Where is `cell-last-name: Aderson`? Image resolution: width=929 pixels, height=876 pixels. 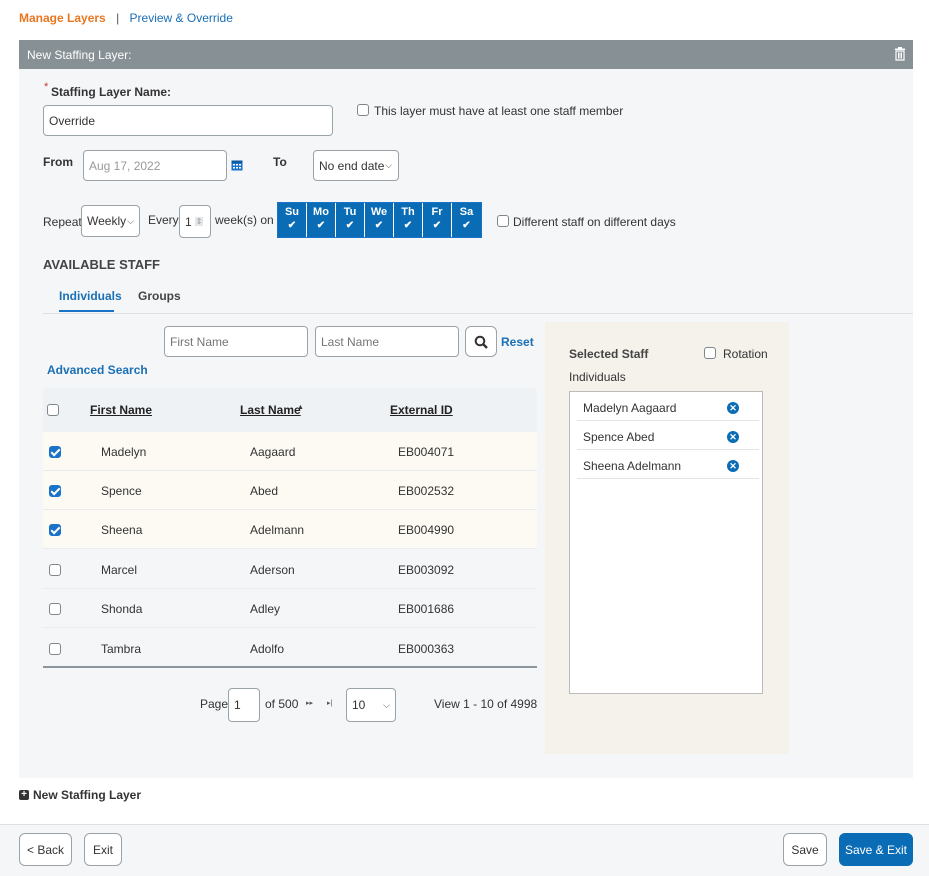 cell-last-name: Aderson is located at coordinates (272, 570).